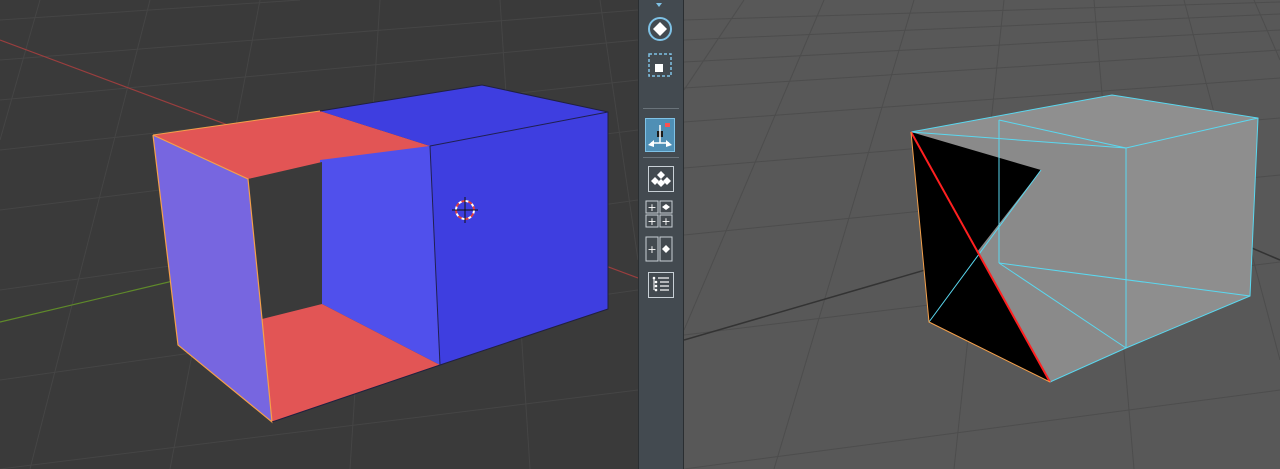  I want to click on chevron-down-icon, so click(662, 6).